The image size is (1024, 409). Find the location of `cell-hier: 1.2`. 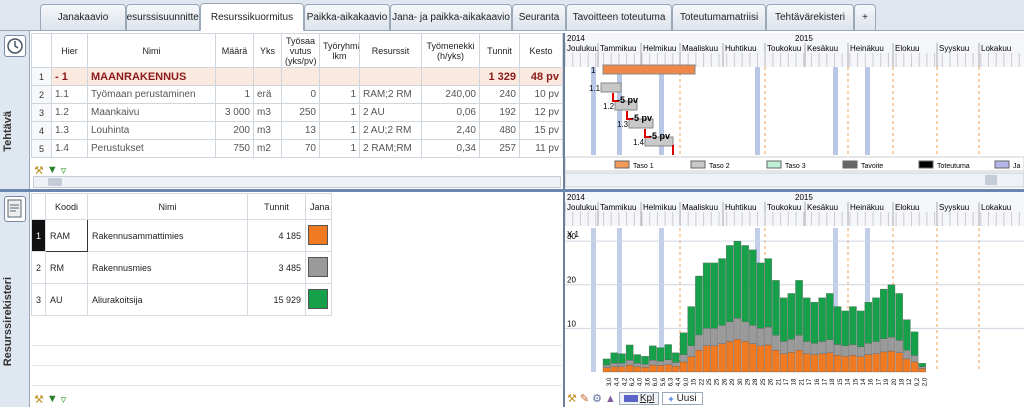

cell-hier: 1.2 is located at coordinates (69, 112).